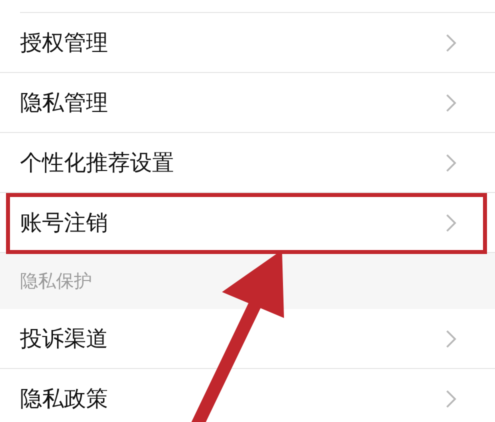  Describe the element at coordinates (247, 103) in the screenshot. I see `settings-row: 隐私管理` at that location.